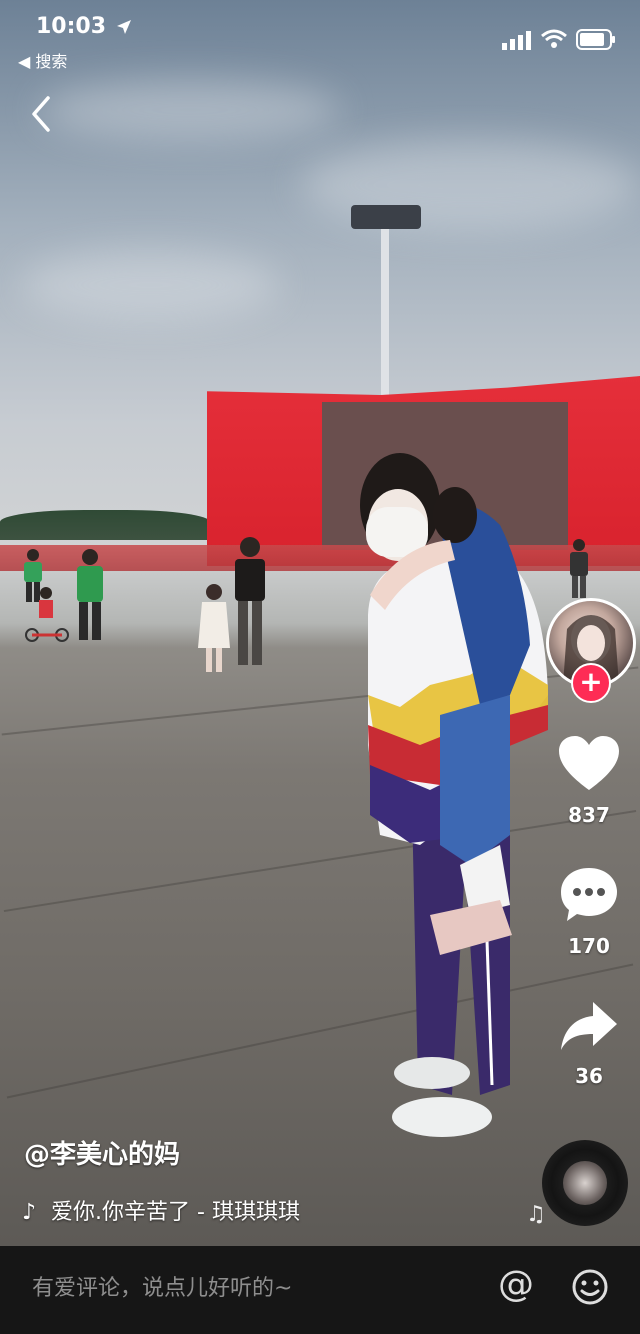 The width and height of the screenshot is (640, 1334). I want to click on floating-music-note-icon: ♫, so click(536, 1214).